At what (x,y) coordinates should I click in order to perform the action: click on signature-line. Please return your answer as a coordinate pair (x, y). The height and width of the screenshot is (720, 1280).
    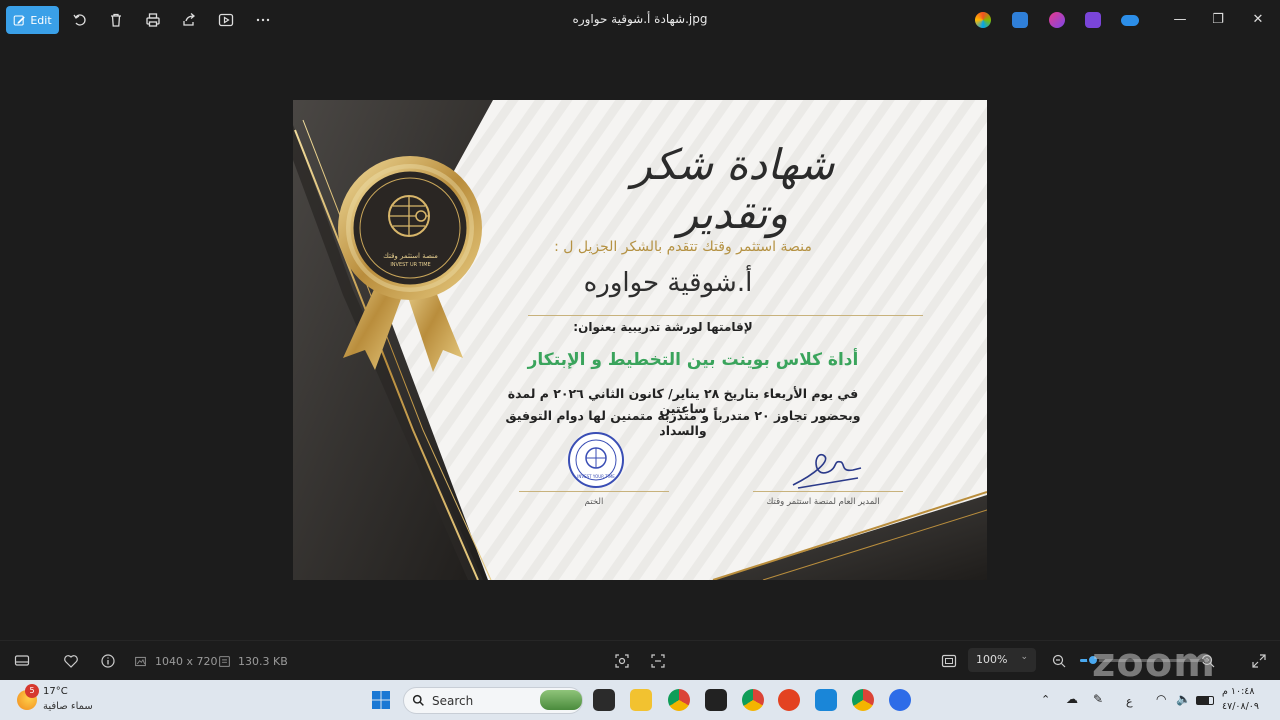
    Looking at the image, I should click on (828, 491).